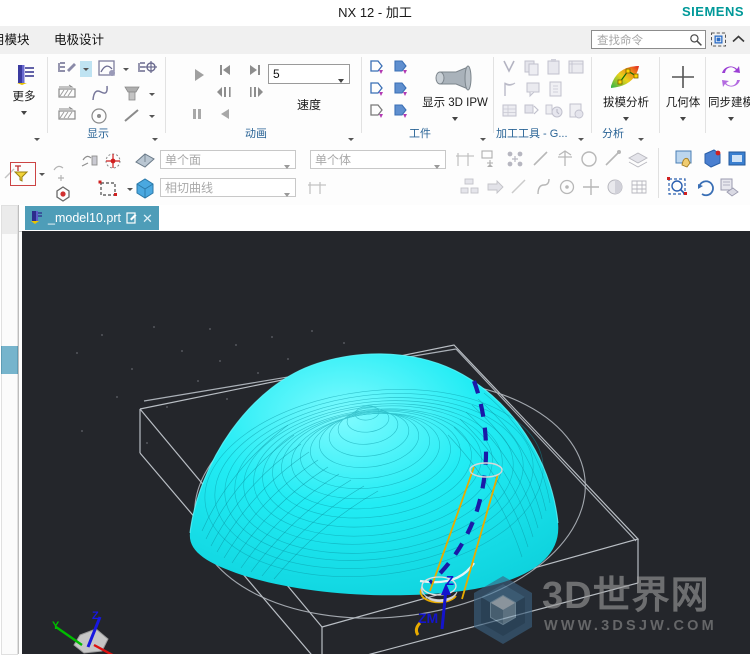  I want to click on play-icon, so click(199, 75).